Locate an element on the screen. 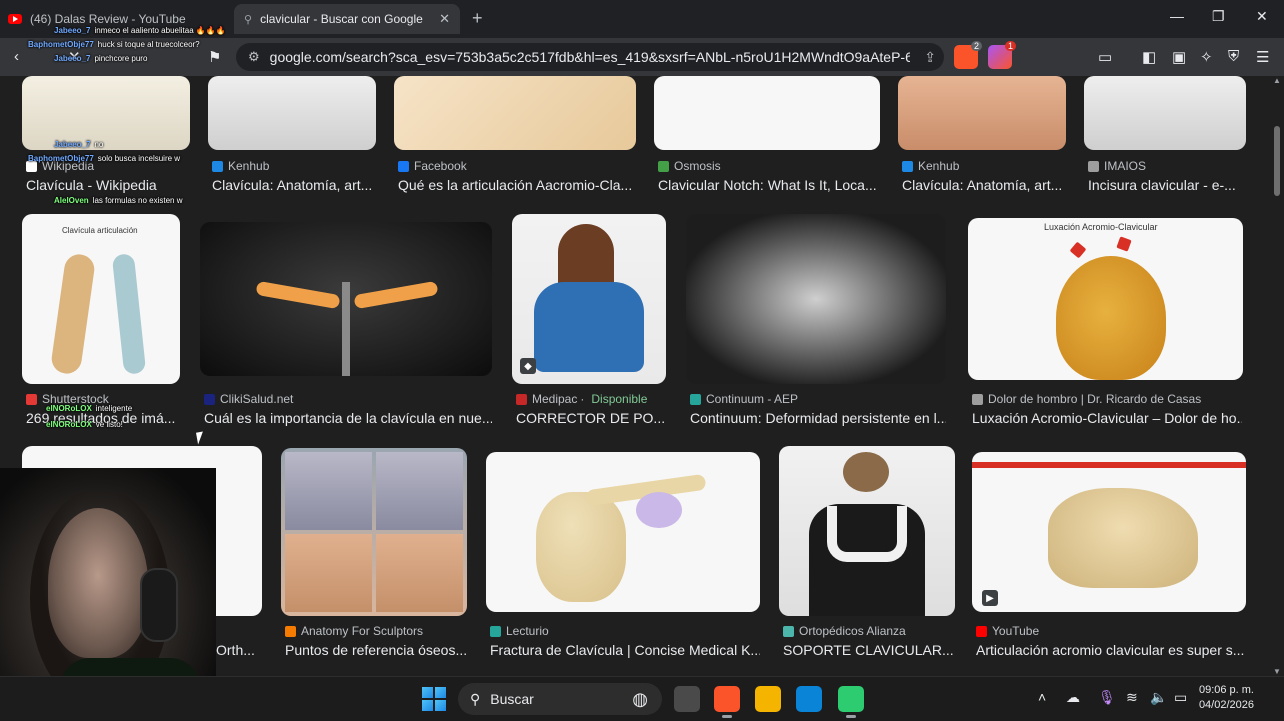 The width and height of the screenshot is (1284, 721). result-source: Kenhub is located at coordinates (240, 166).